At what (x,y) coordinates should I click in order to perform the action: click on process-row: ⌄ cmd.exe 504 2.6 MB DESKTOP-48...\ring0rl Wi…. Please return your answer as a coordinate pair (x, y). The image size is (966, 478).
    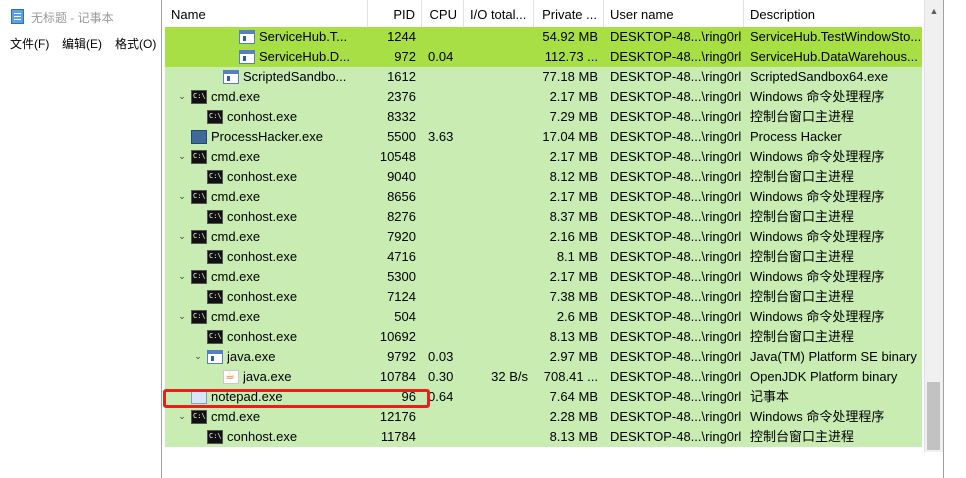
    Looking at the image, I should click on (543, 317).